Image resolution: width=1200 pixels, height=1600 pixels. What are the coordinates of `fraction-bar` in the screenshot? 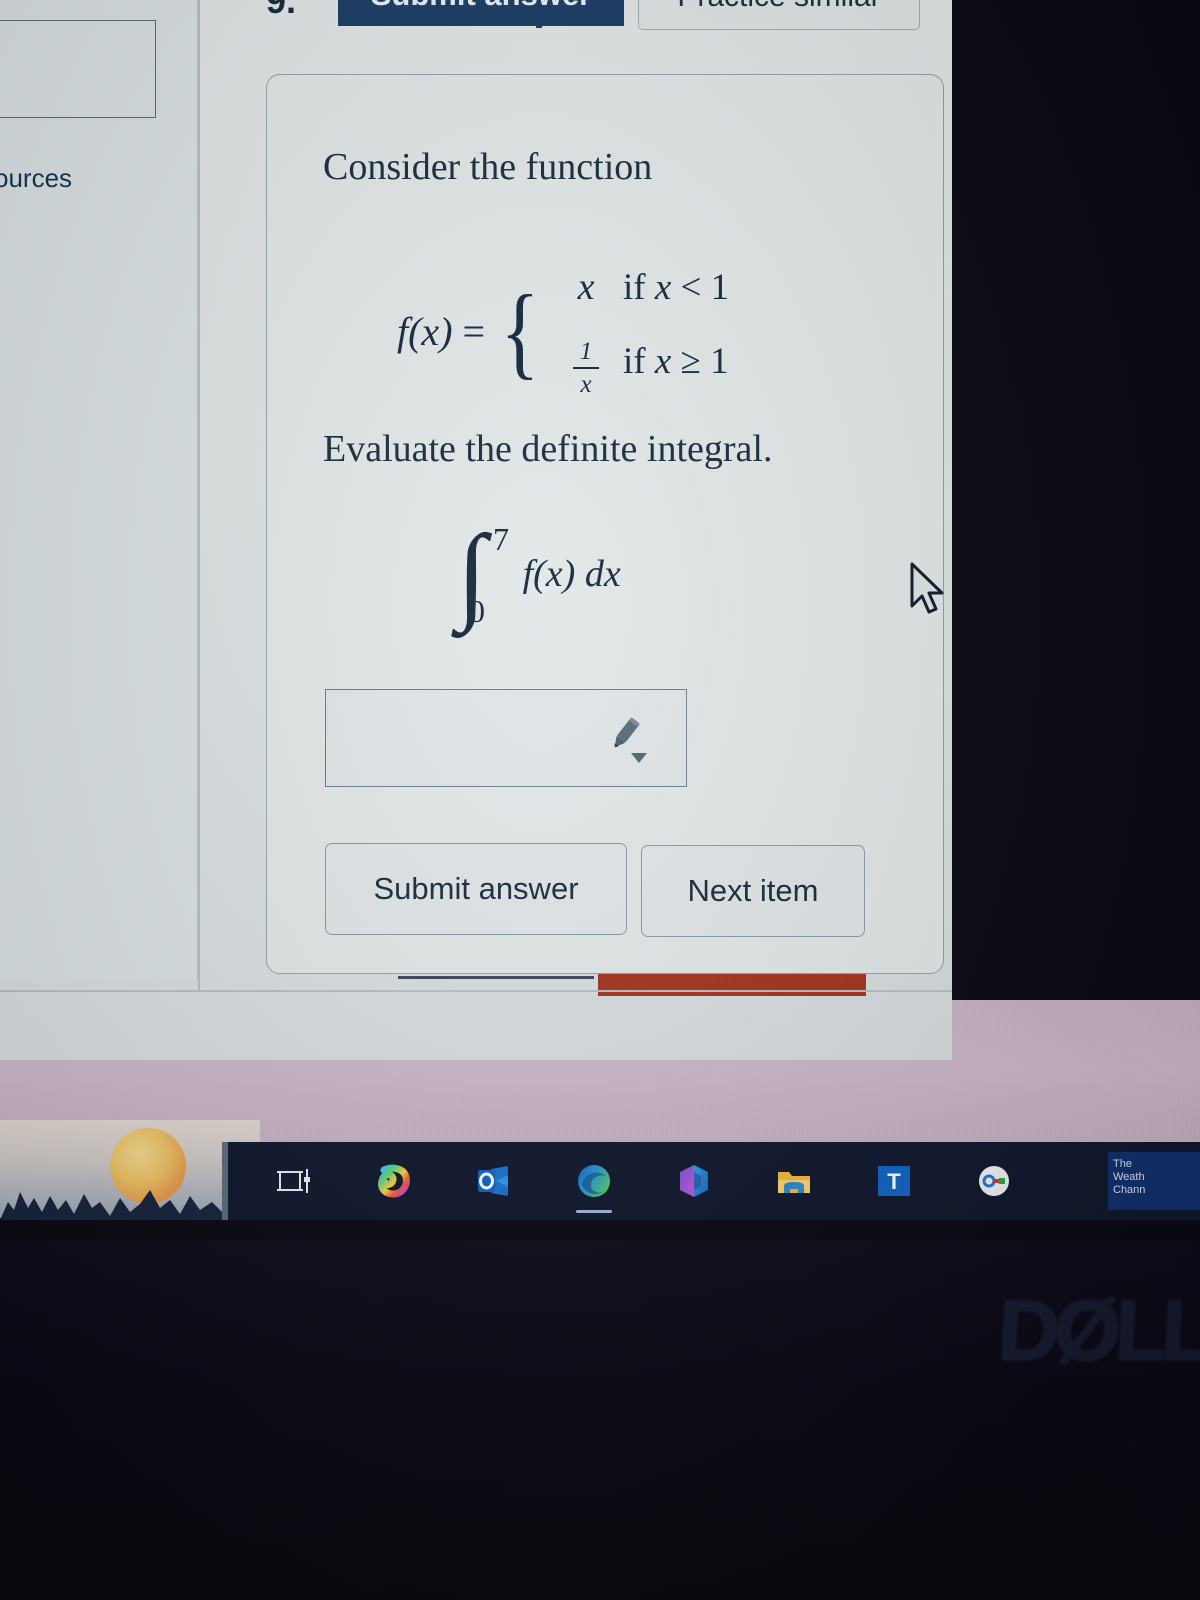 It's located at (586, 368).